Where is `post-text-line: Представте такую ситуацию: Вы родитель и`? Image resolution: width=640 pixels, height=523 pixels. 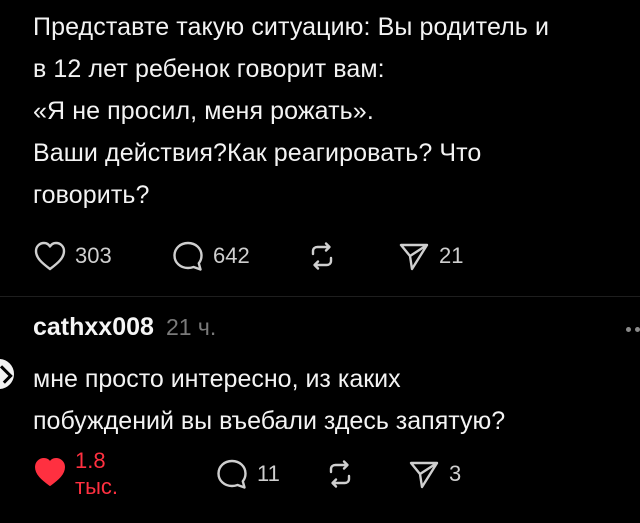 post-text-line: Представте такую ситуацию: Вы родитель и is located at coordinates (291, 27).